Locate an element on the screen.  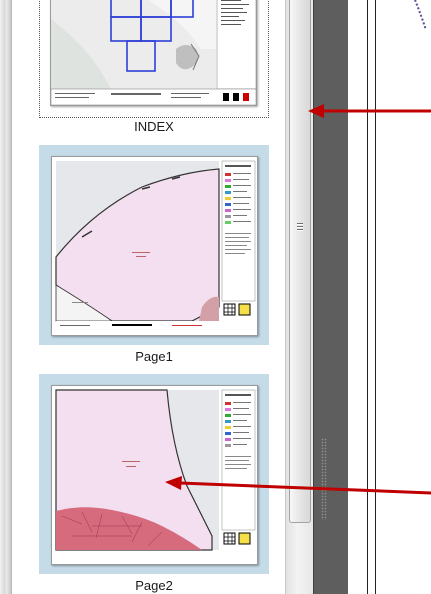
thumbnail-image-index is located at coordinates (153, 53).